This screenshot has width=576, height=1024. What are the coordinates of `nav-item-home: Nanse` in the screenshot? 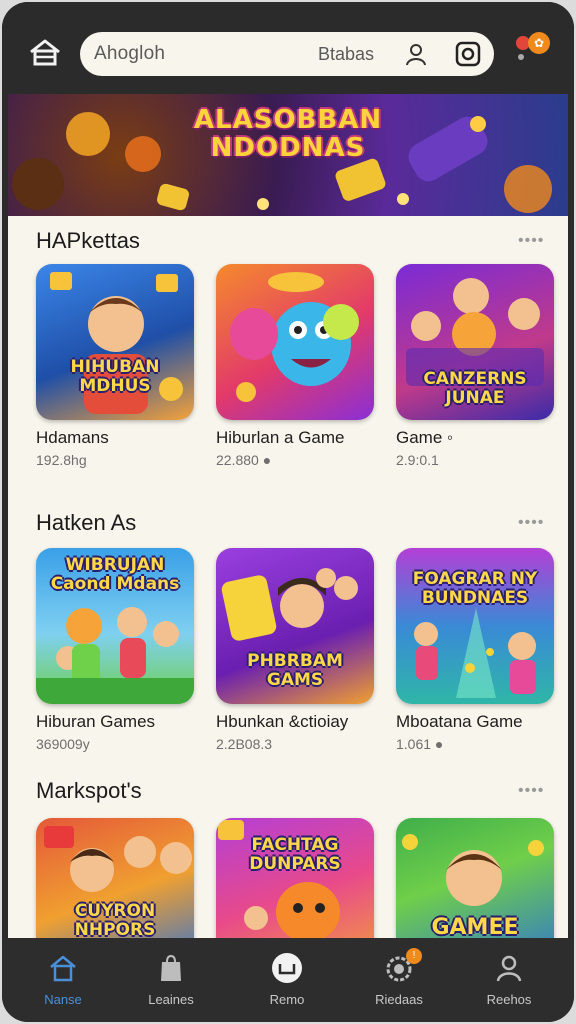 It's located at (63, 980).